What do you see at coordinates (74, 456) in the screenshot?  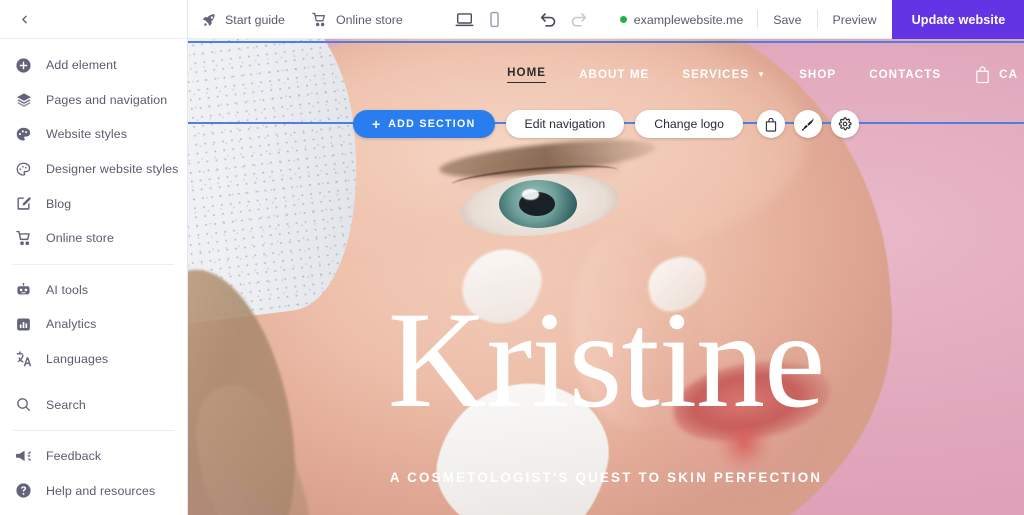 I see `sidebar-item-label: Feedback` at bounding box center [74, 456].